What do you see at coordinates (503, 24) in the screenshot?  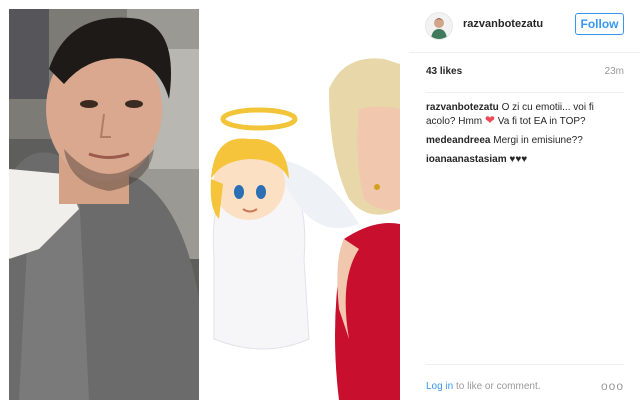 I see `username-link: razvanbotezatu` at bounding box center [503, 24].